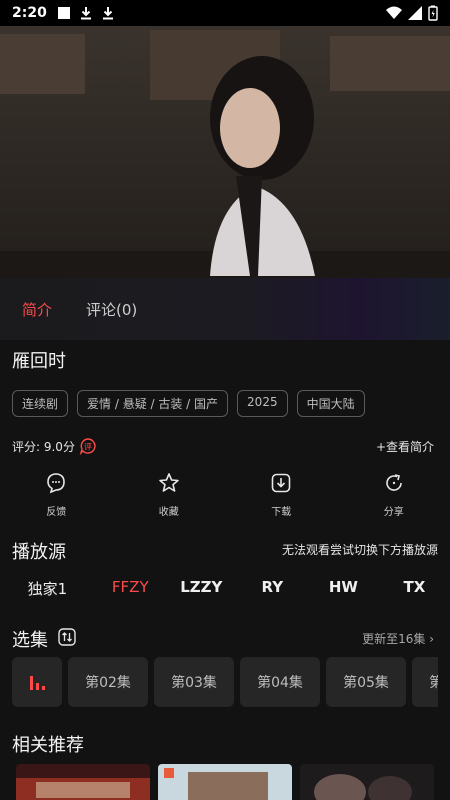  What do you see at coordinates (393, 482) in the screenshot?
I see `share-icon` at bounding box center [393, 482].